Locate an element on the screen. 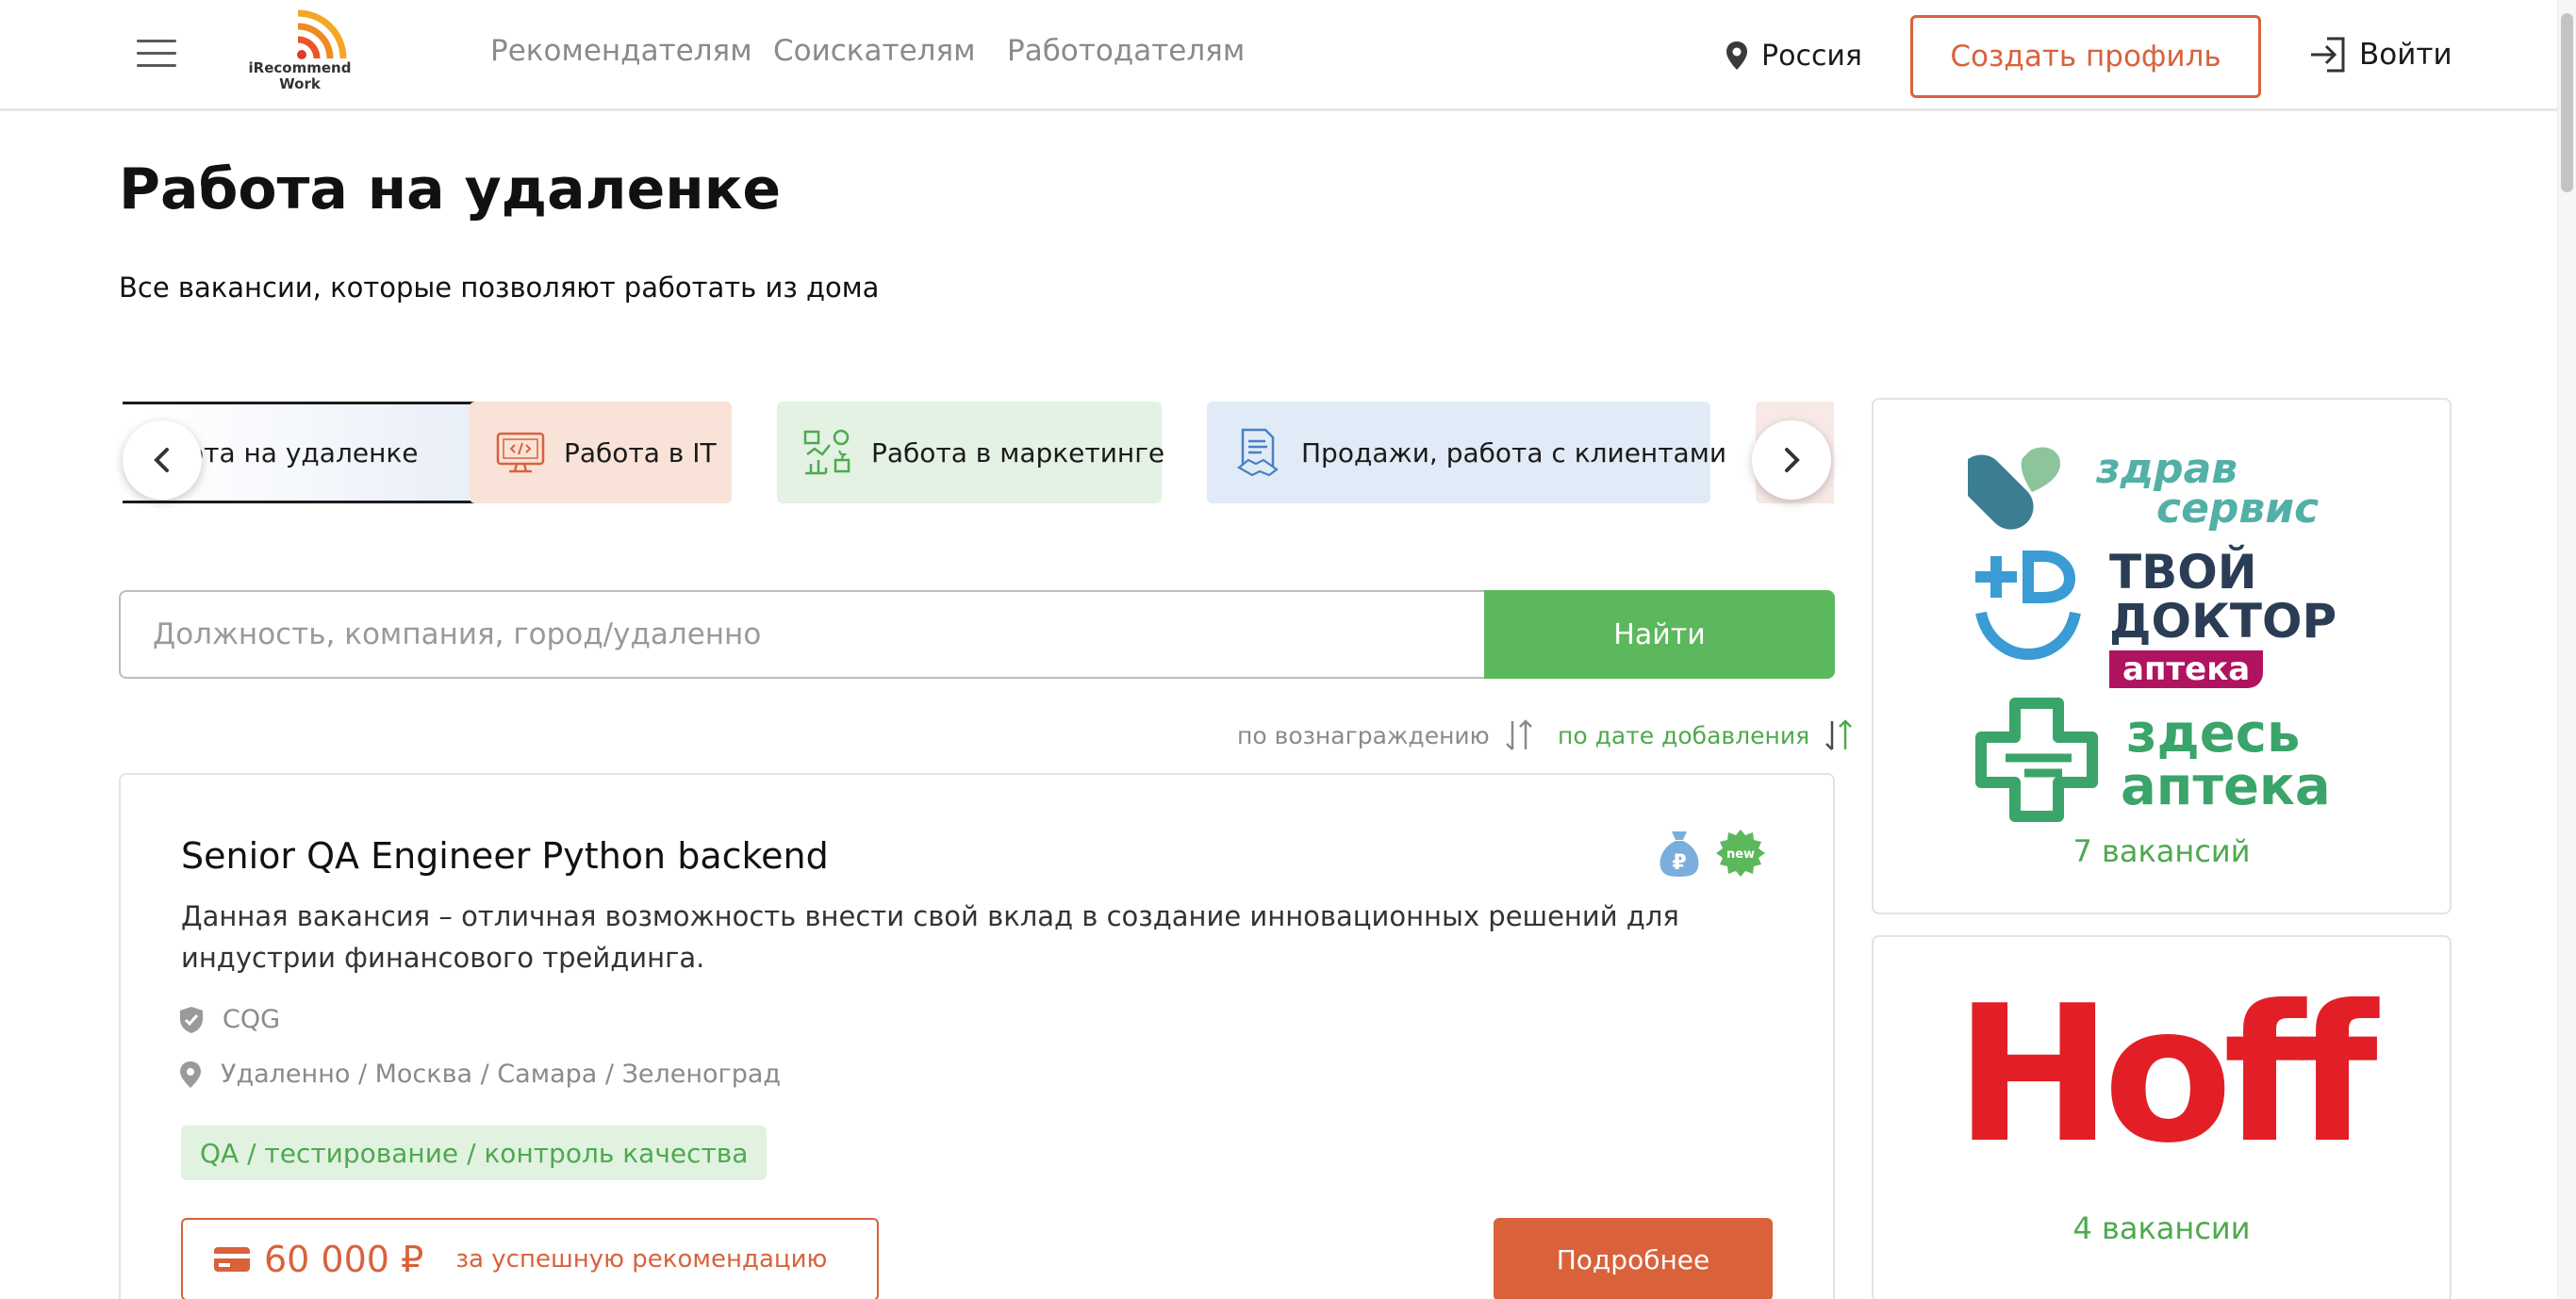  employer-vacancy-count: 7 вакансий is located at coordinates (2162, 851).